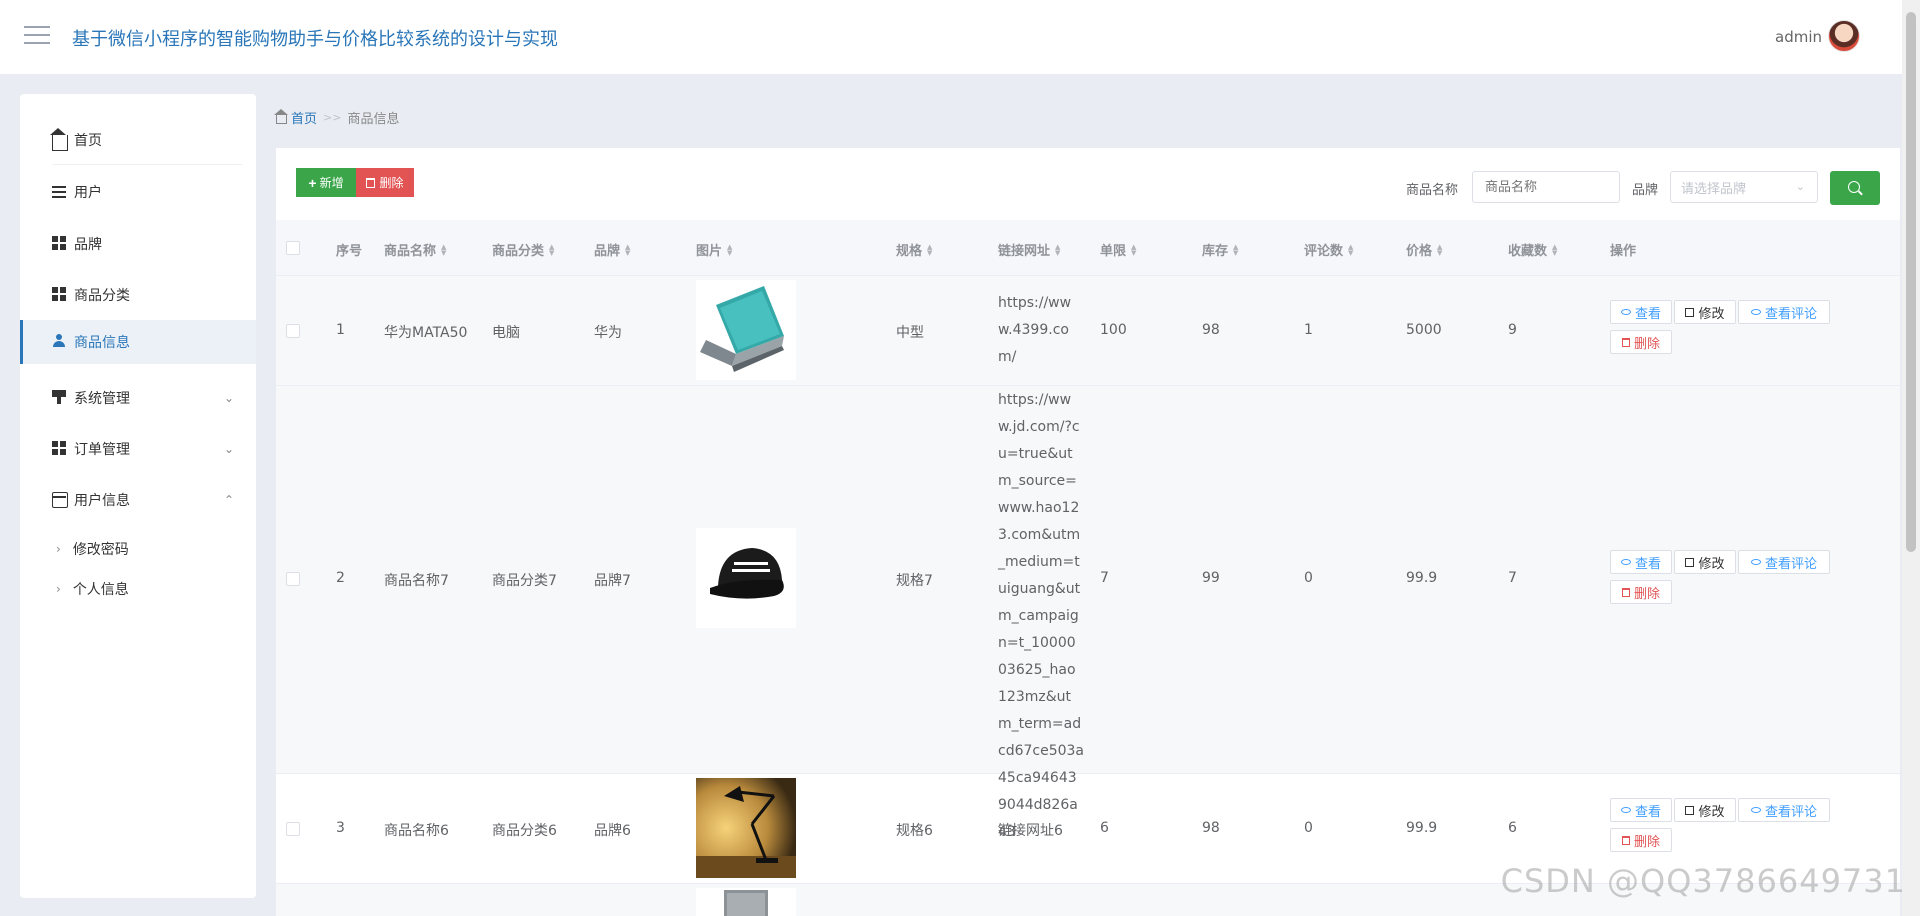  I want to click on cell-brand: 华为, so click(608, 333).